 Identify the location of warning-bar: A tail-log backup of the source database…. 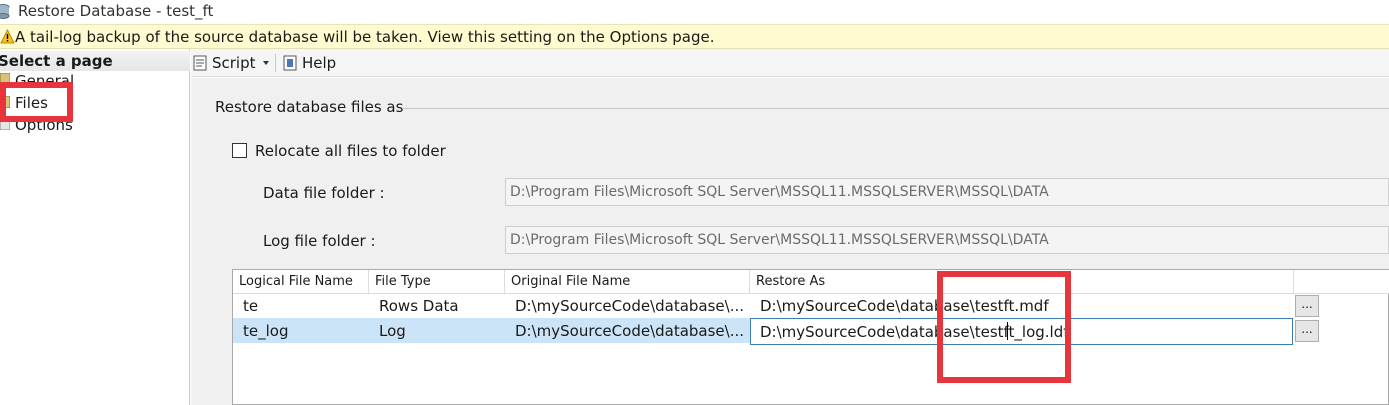
(694, 36).